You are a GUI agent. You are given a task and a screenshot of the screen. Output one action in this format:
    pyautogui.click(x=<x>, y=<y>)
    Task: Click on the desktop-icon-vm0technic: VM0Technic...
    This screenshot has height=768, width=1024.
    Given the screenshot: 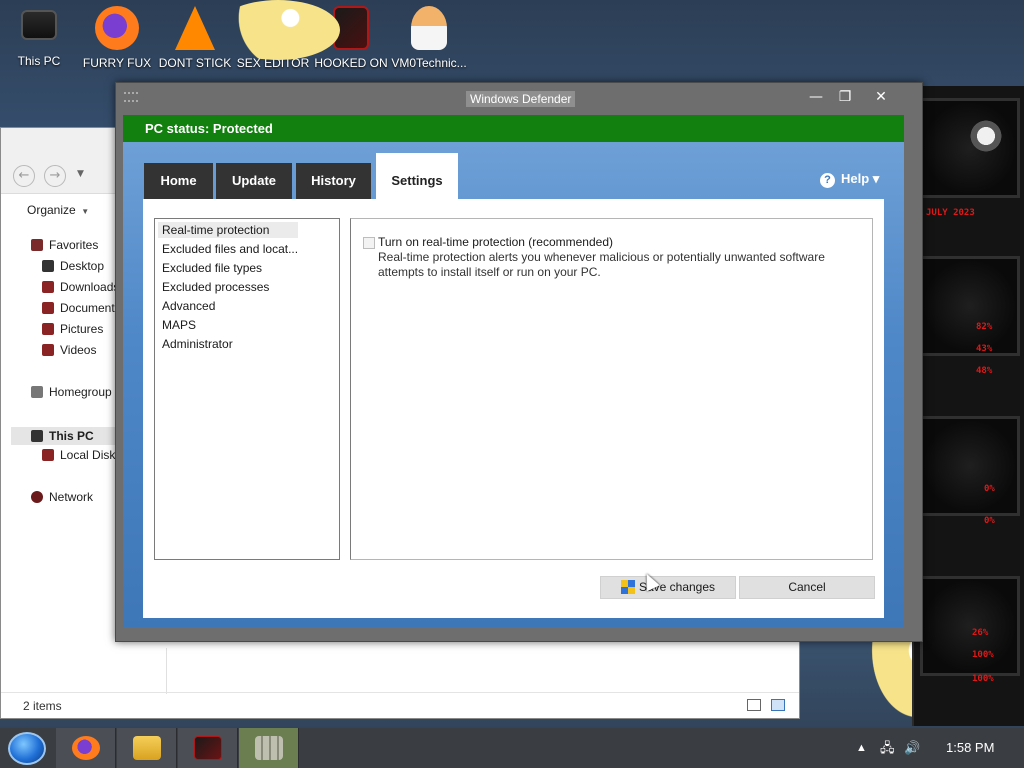 What is the action you would take?
    pyautogui.click(x=429, y=38)
    